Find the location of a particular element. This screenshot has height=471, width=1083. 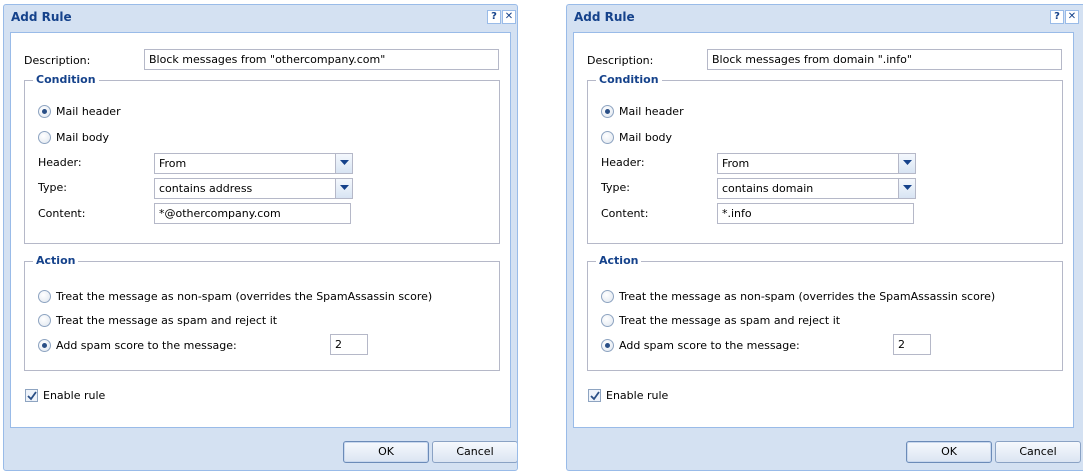

type-select-value: contains address is located at coordinates (206, 188).